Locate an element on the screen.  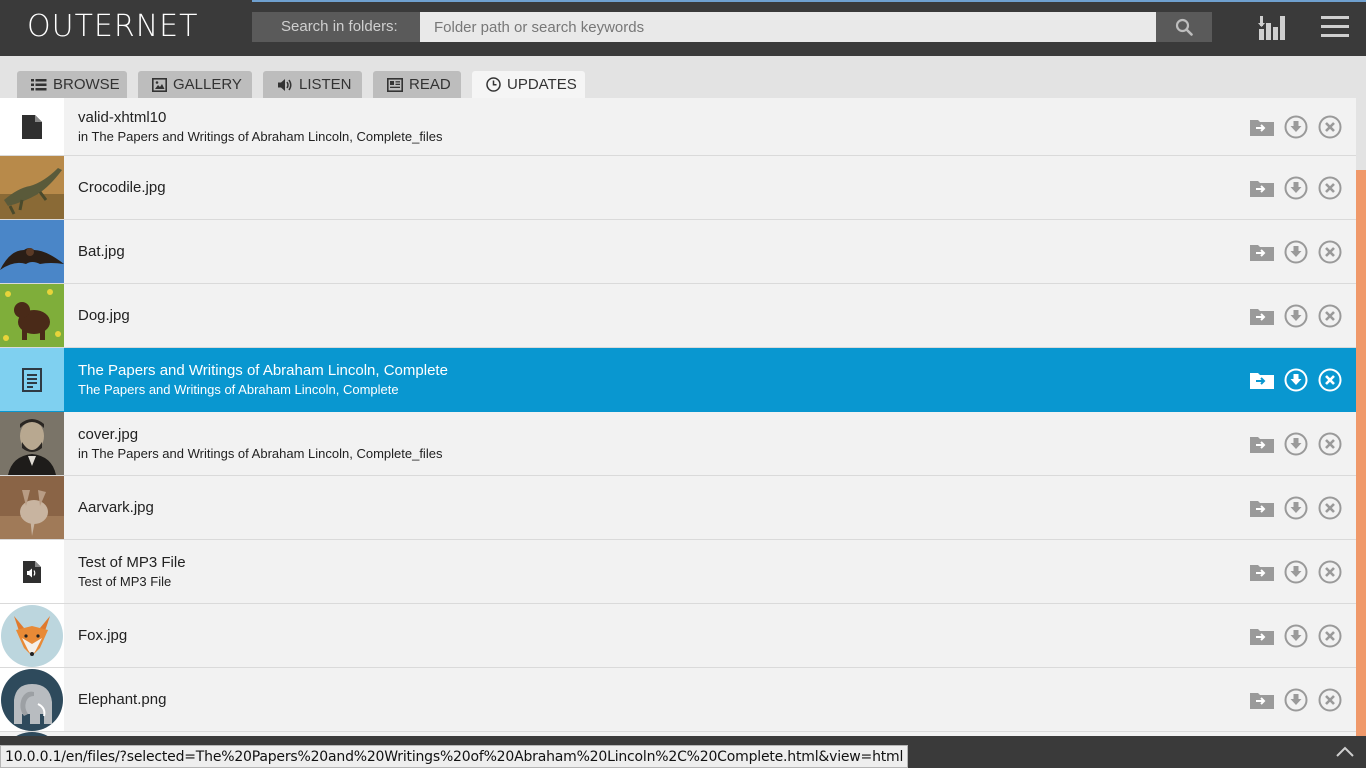
chevron-up-icon is located at coordinates (1345, 752).